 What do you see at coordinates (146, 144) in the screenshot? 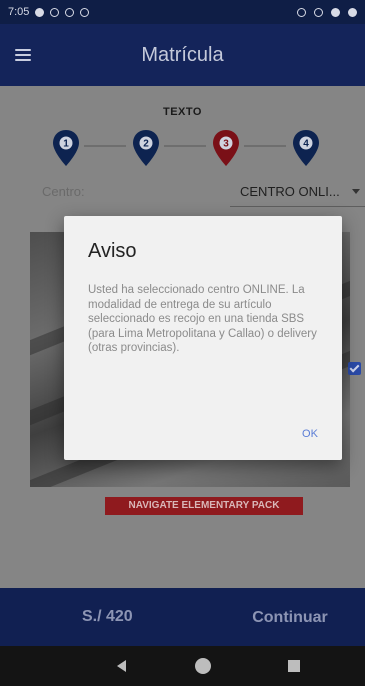
I see `step-number: 2` at bounding box center [146, 144].